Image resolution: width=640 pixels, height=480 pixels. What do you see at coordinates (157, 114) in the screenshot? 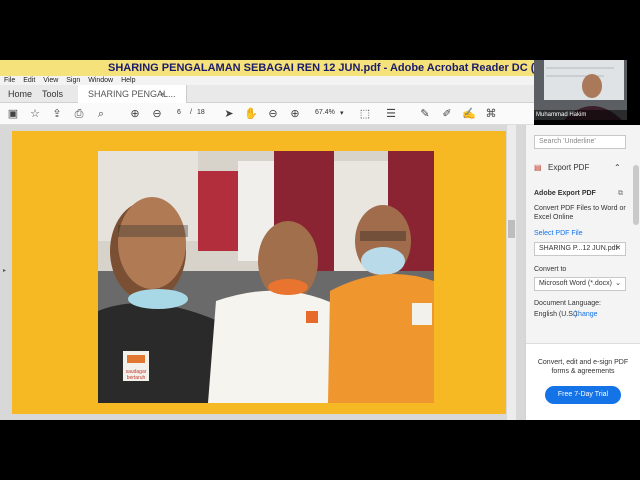
I see `next-page-icon: ⊖` at bounding box center [157, 114].